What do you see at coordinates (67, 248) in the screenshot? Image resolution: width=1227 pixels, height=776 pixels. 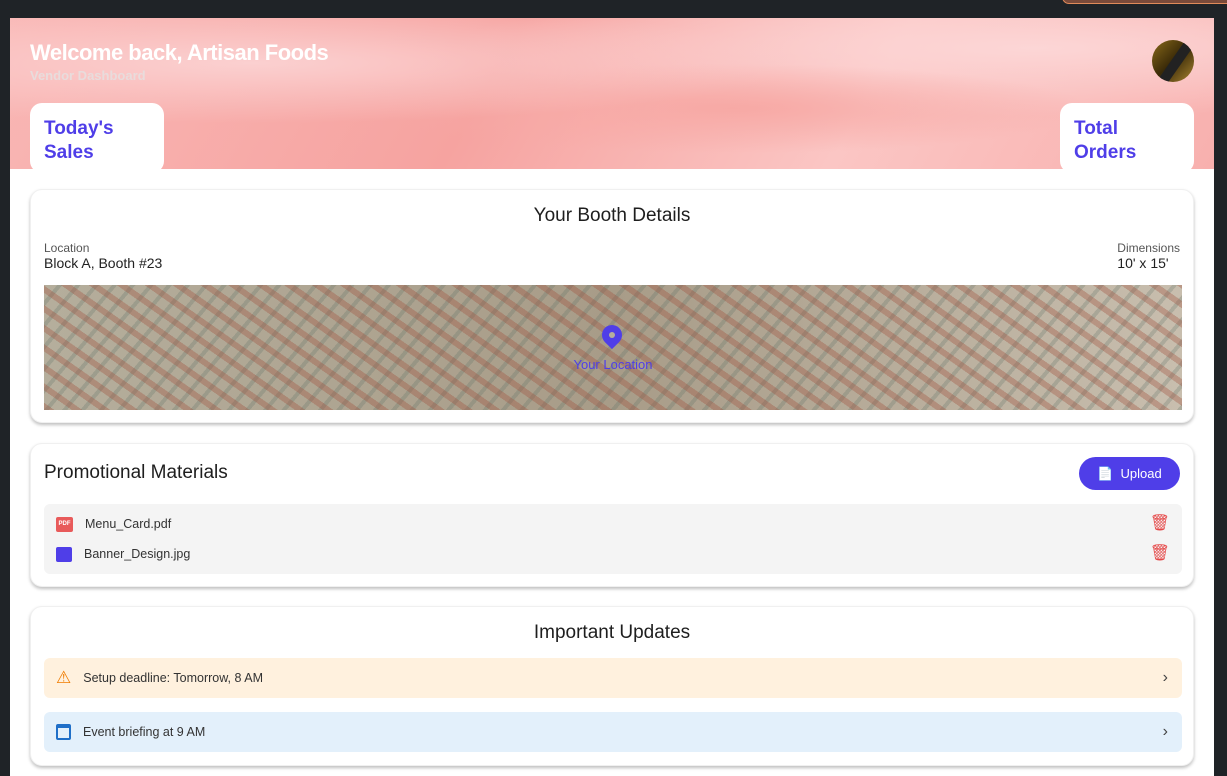 I see `location-label: Location` at bounding box center [67, 248].